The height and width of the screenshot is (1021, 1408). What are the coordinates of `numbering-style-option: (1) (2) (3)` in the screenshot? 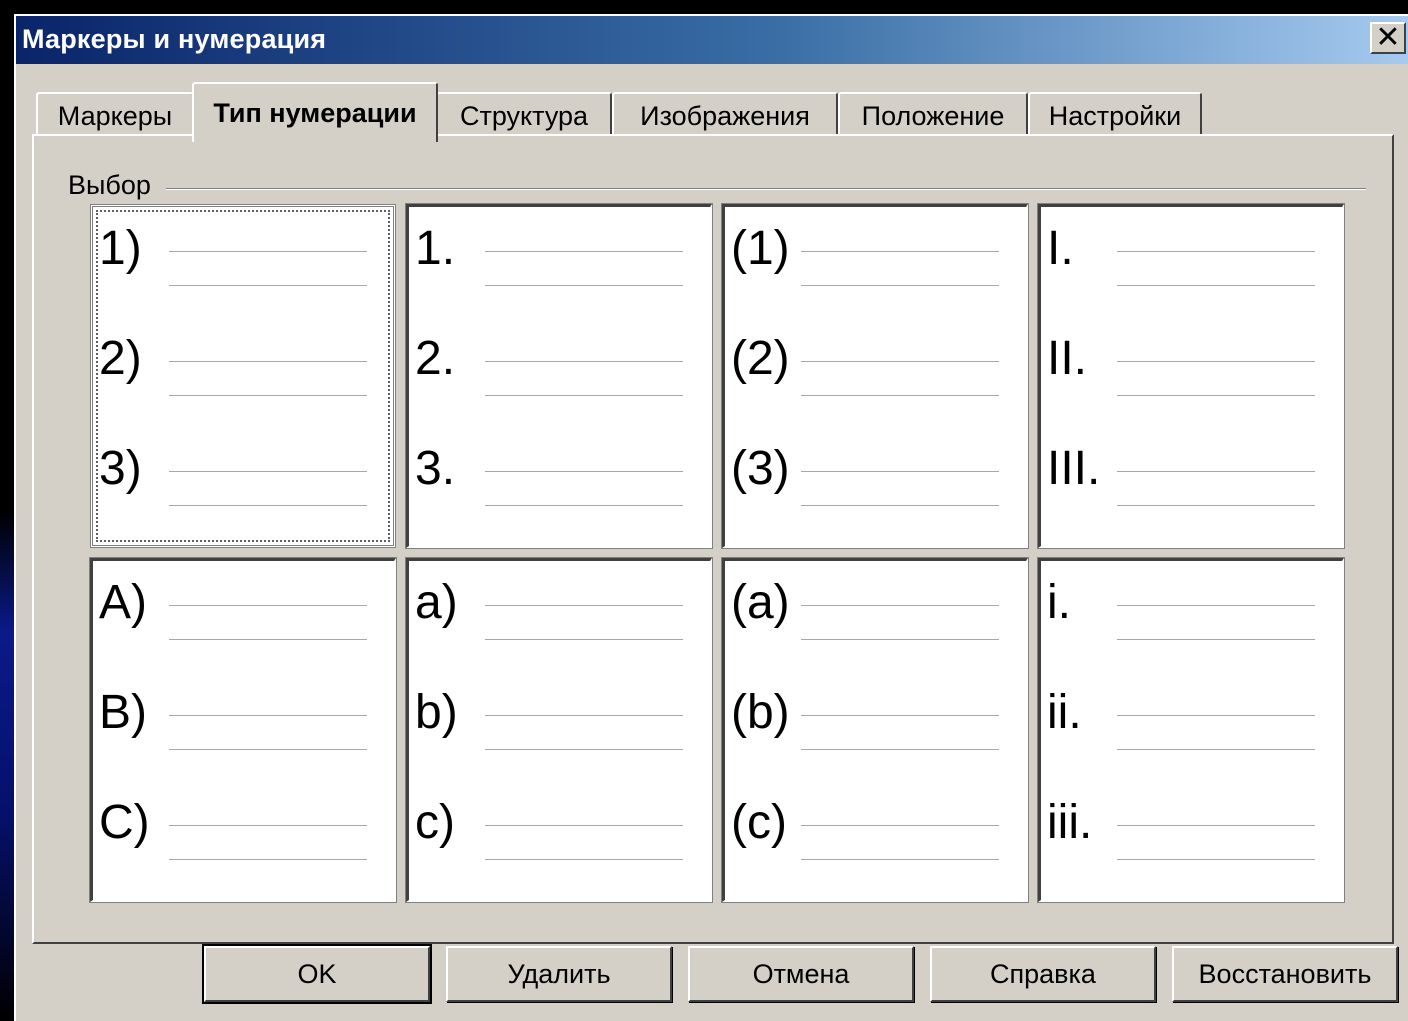 It's located at (875, 376).